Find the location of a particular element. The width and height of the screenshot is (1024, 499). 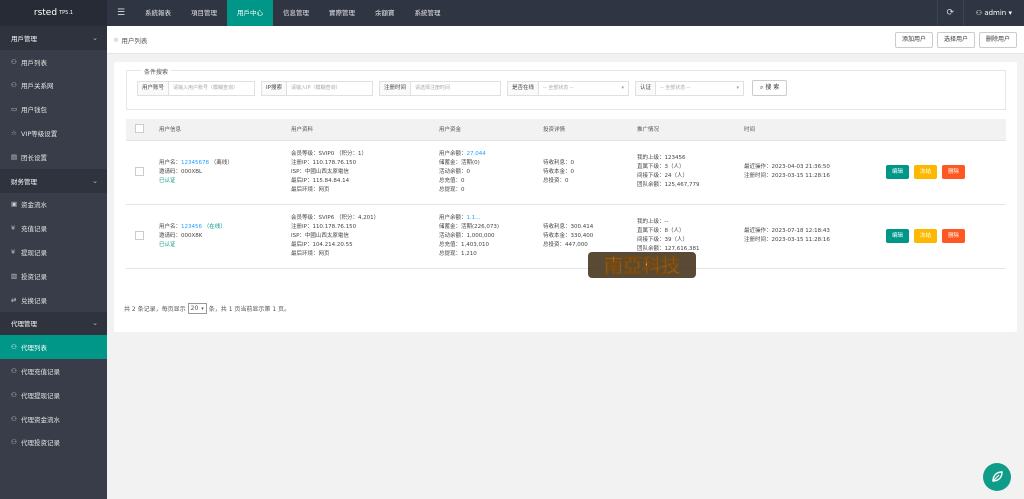

sidebar-item-agent-fund-flow: ⚇ 代理资金流水 is located at coordinates (53, 419).